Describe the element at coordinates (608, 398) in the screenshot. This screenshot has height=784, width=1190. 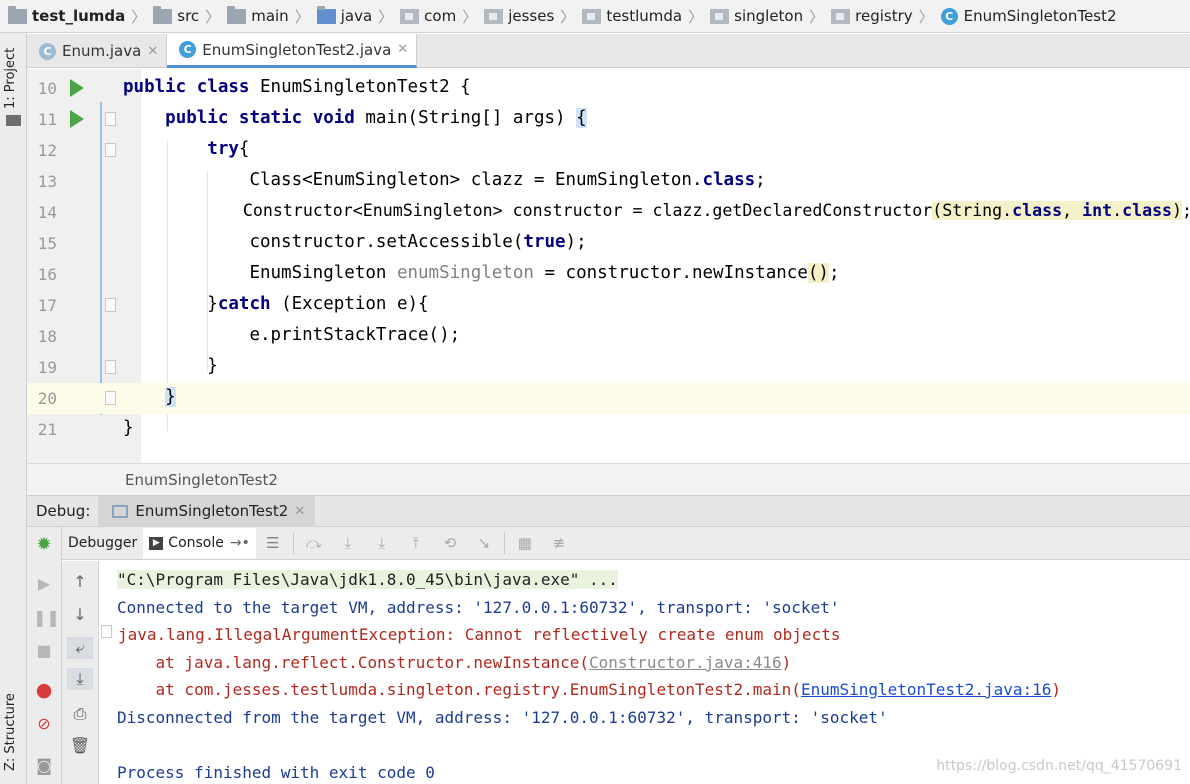
I see `code-line-current: 20 }` at that location.